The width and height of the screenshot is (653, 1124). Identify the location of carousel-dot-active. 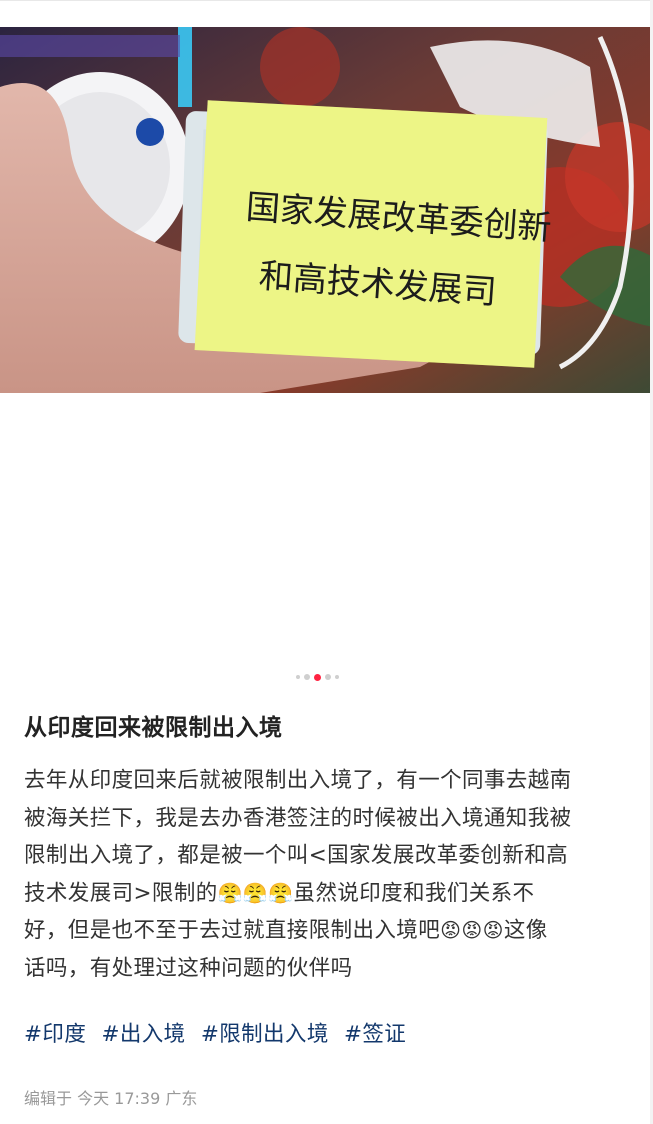
(317, 677).